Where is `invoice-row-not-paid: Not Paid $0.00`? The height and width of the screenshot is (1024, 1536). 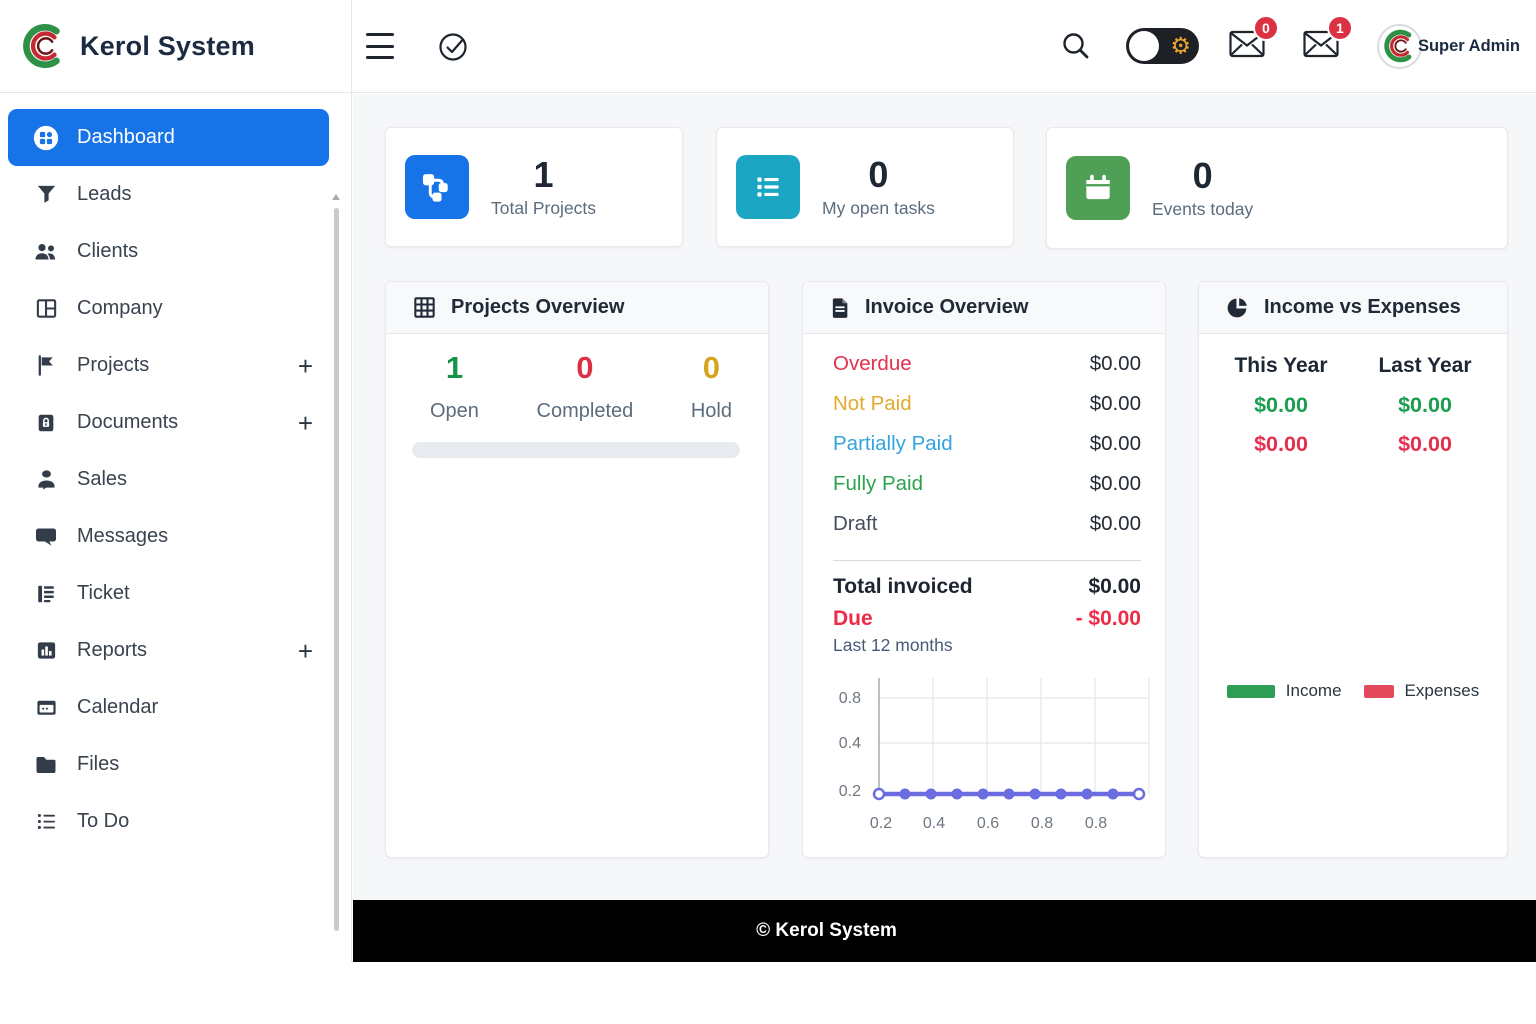
invoice-row-not-paid: Not Paid $0.00 is located at coordinates (987, 404).